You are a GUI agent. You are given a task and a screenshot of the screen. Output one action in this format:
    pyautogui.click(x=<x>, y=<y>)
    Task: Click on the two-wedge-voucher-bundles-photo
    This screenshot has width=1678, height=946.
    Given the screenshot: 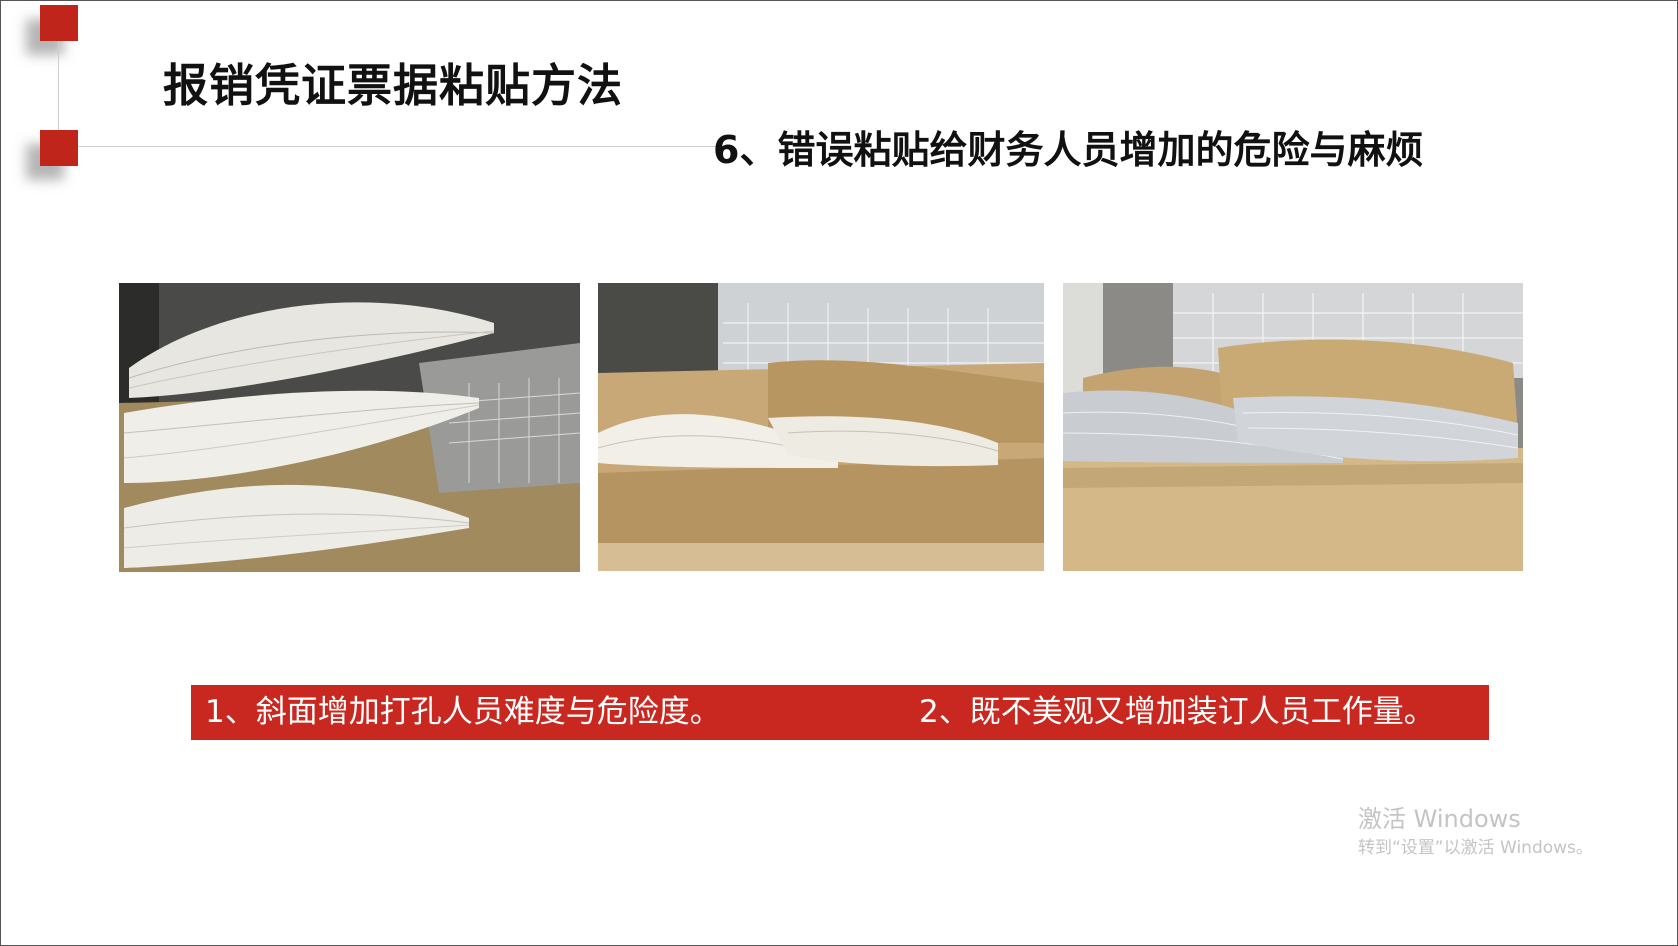 What is the action you would take?
    pyautogui.click(x=821, y=427)
    